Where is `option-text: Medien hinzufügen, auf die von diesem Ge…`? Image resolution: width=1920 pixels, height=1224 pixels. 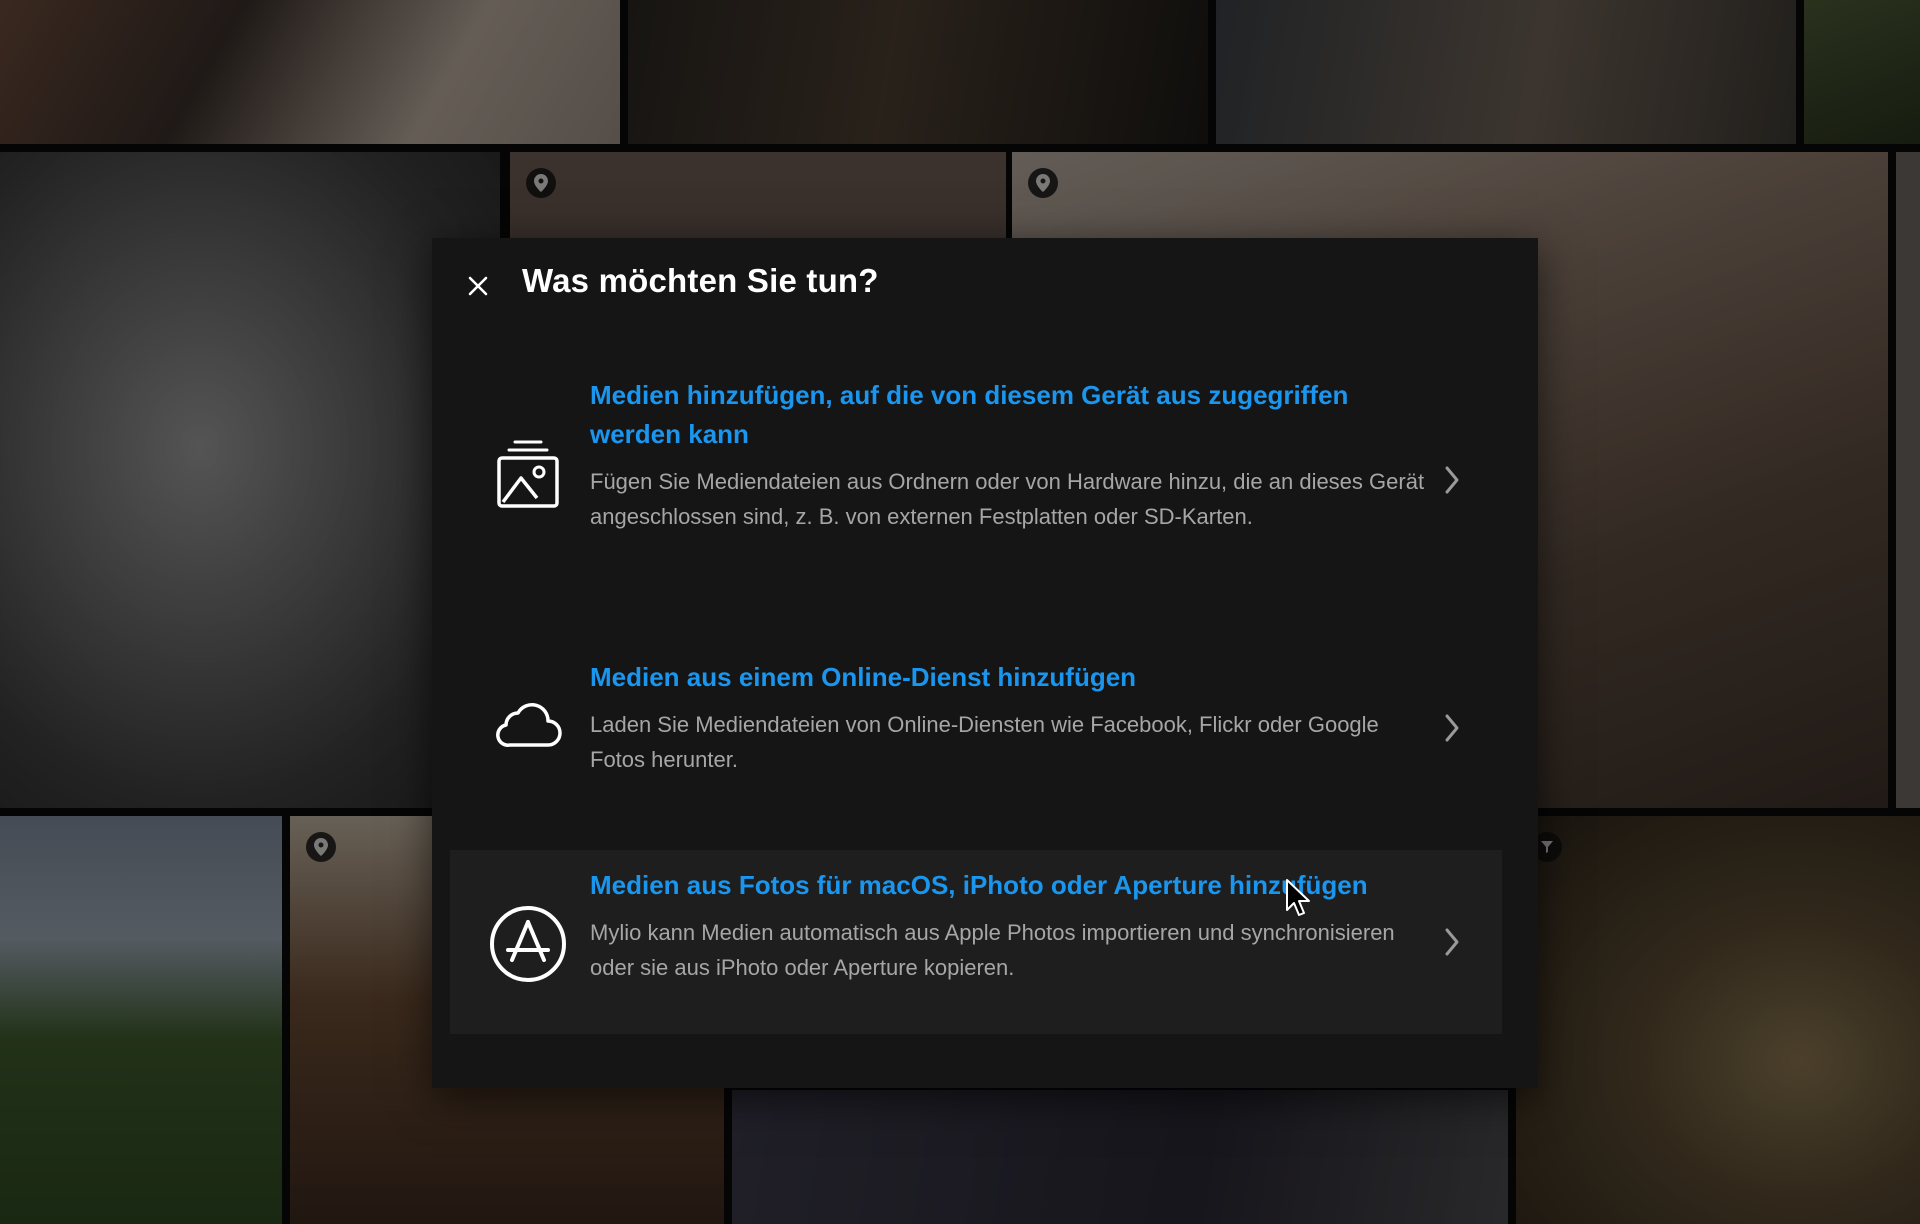
option-text: Medien hinzufügen, auf die von diesem Ge… is located at coordinates (1010, 455).